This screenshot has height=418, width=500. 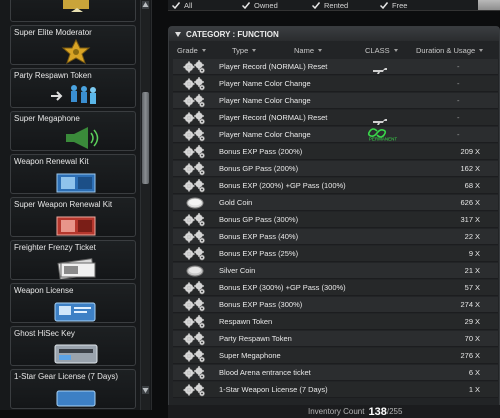 I want to click on shop-item-card: Ghost HiSec Key, so click(x=73, y=346).